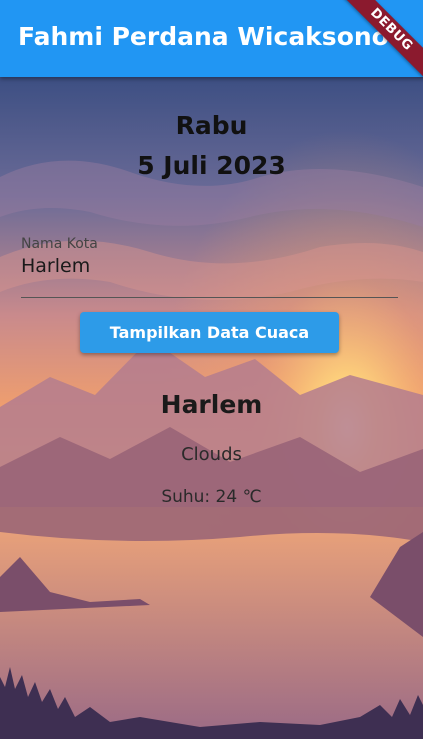 This screenshot has height=739, width=423. I want to click on result-weather-condition: Clouds, so click(211, 454).